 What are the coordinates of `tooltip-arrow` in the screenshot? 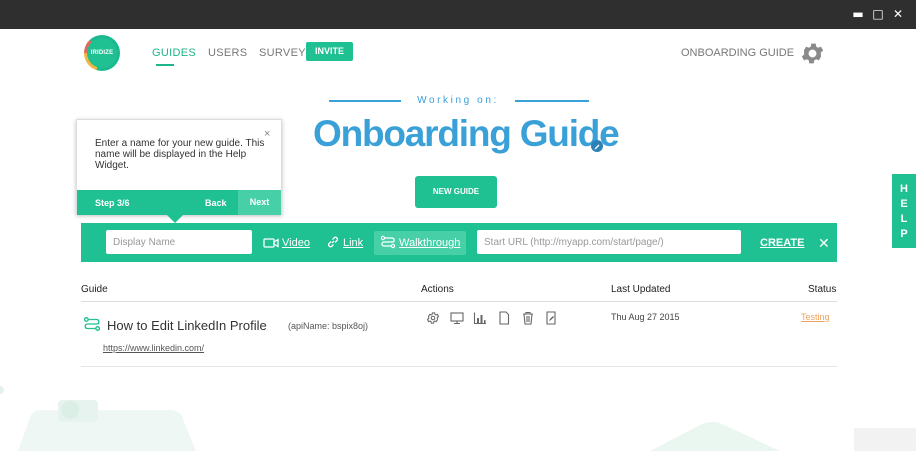 It's located at (175, 219).